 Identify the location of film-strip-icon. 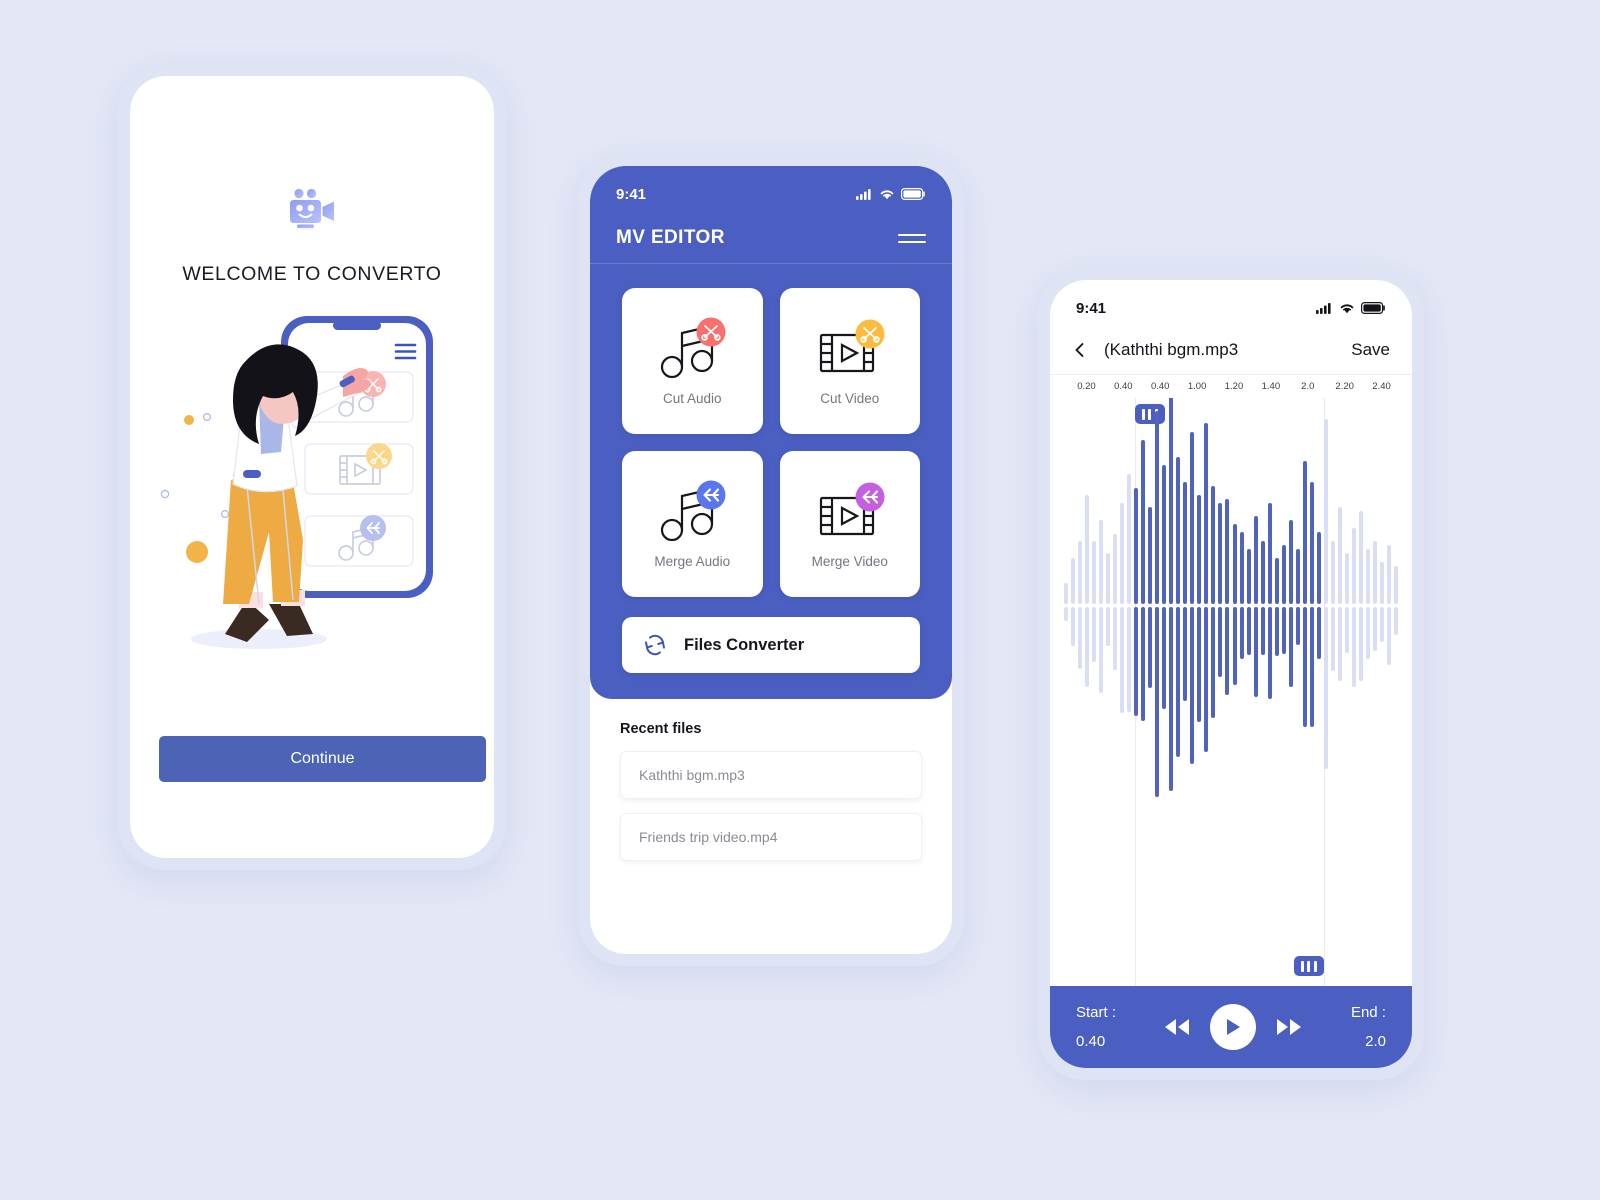
(852, 508).